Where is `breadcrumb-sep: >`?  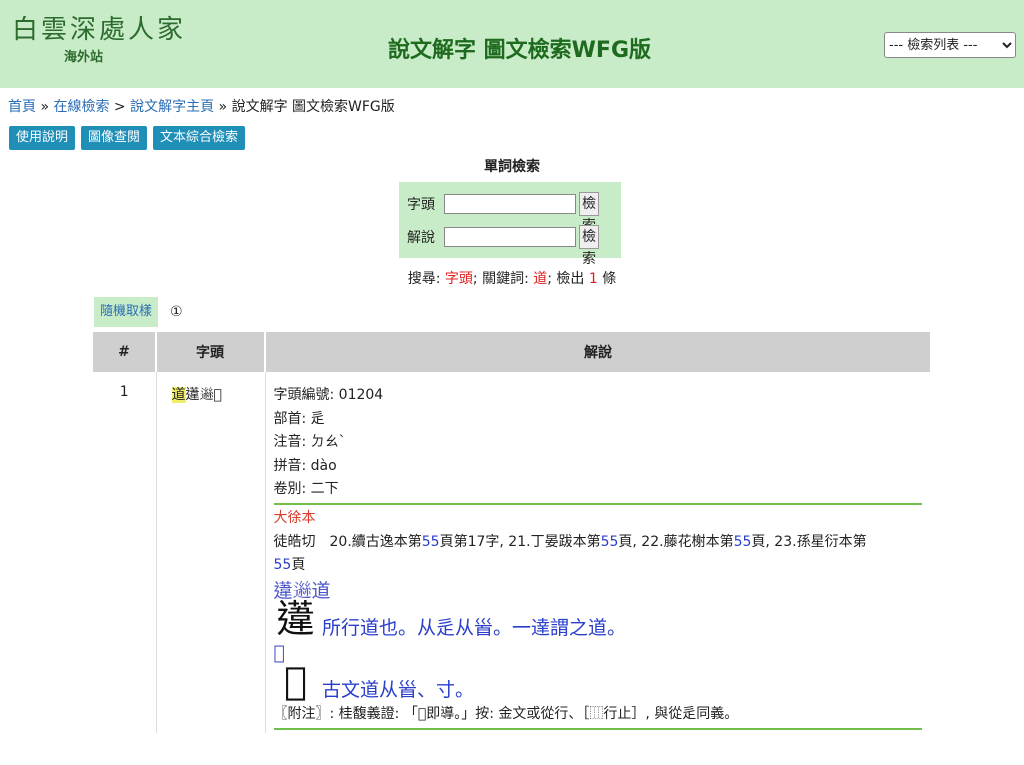
breadcrumb-sep: > is located at coordinates (120, 107).